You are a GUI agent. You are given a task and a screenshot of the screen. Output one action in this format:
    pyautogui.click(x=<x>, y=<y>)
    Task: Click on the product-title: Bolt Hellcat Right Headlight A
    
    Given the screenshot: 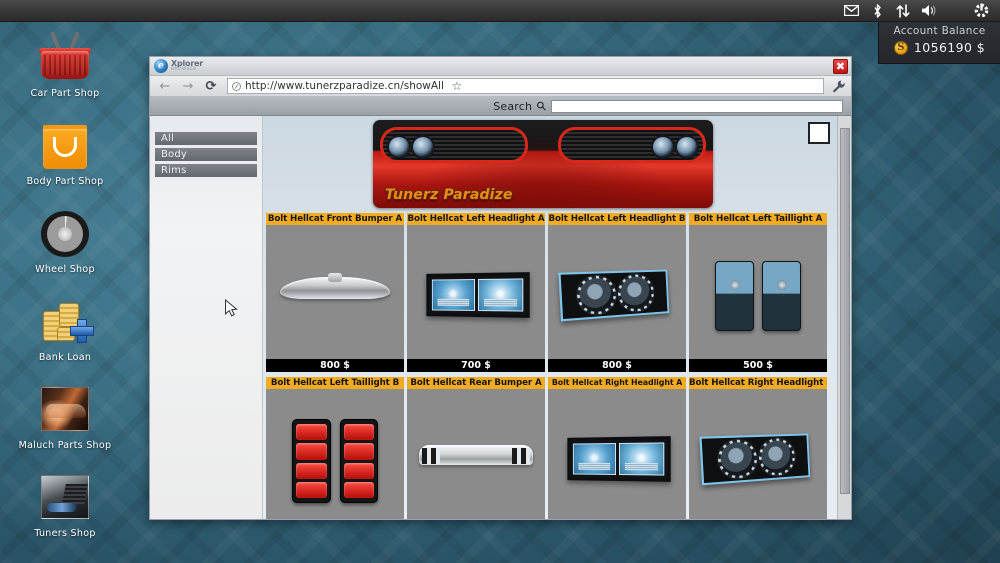 What is the action you would take?
    pyautogui.click(x=617, y=383)
    